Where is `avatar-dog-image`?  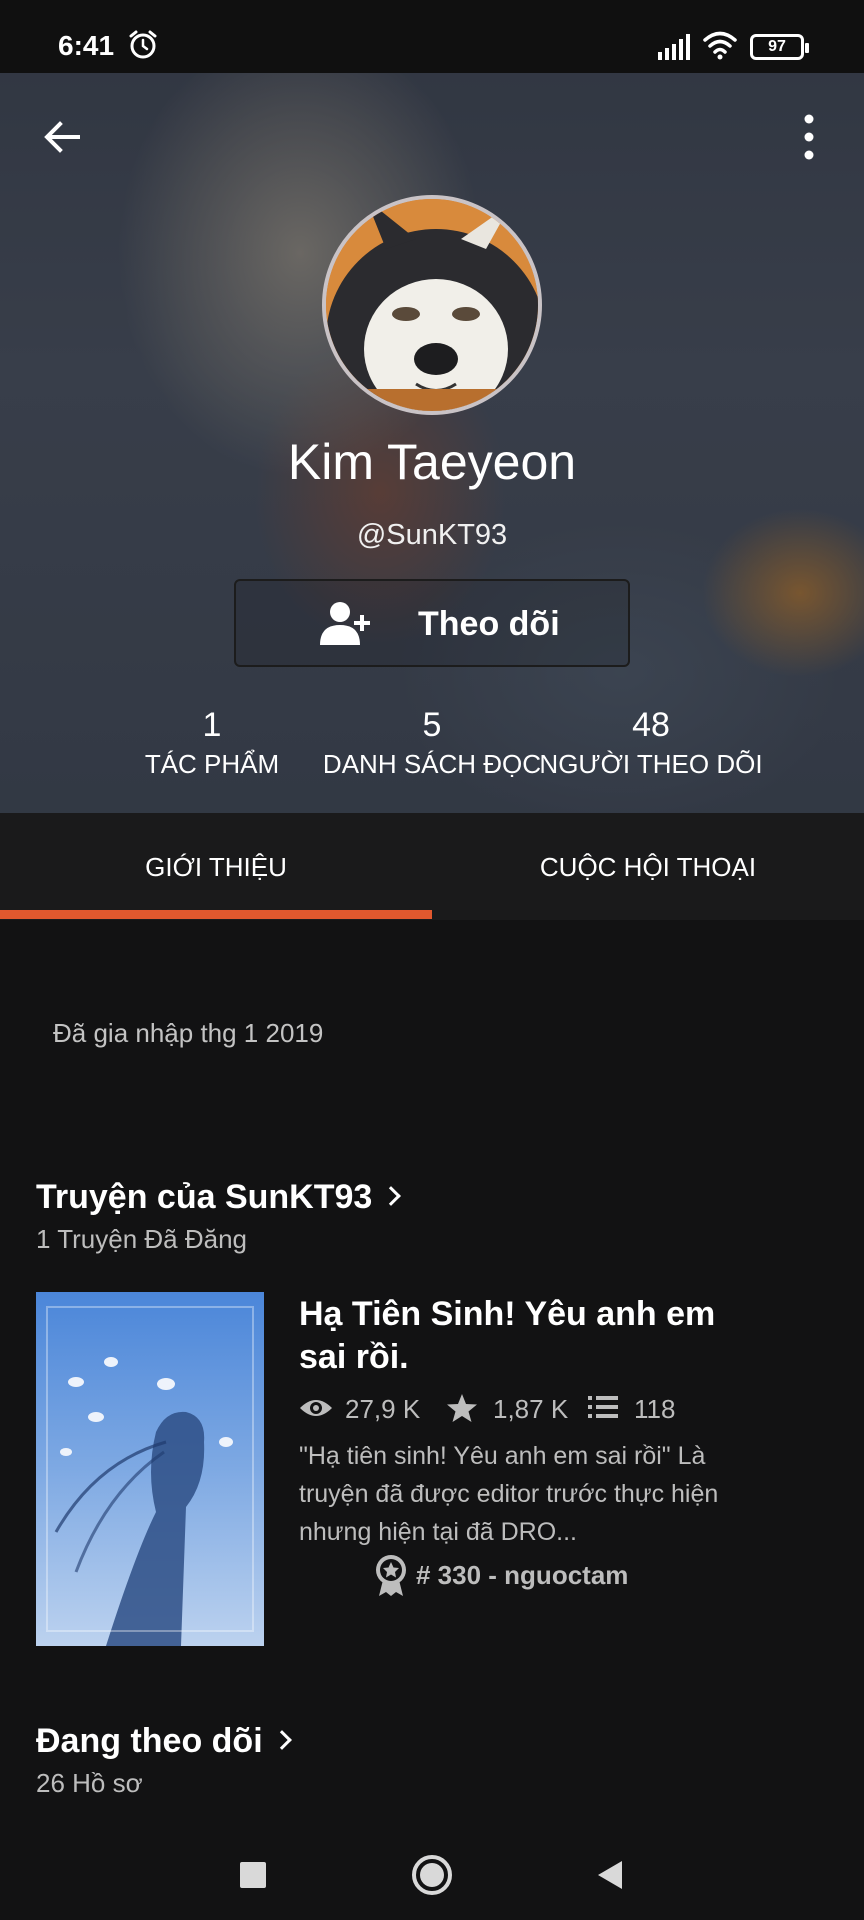 avatar-dog-image is located at coordinates (432, 305).